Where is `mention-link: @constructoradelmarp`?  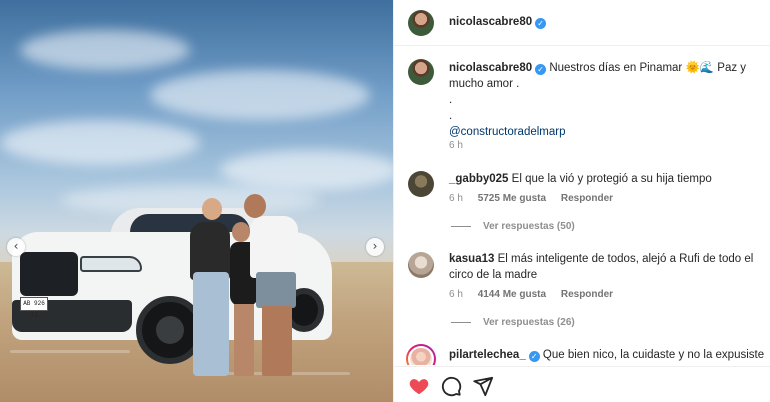
mention-link: @constructoradelmarp is located at coordinates (609, 132).